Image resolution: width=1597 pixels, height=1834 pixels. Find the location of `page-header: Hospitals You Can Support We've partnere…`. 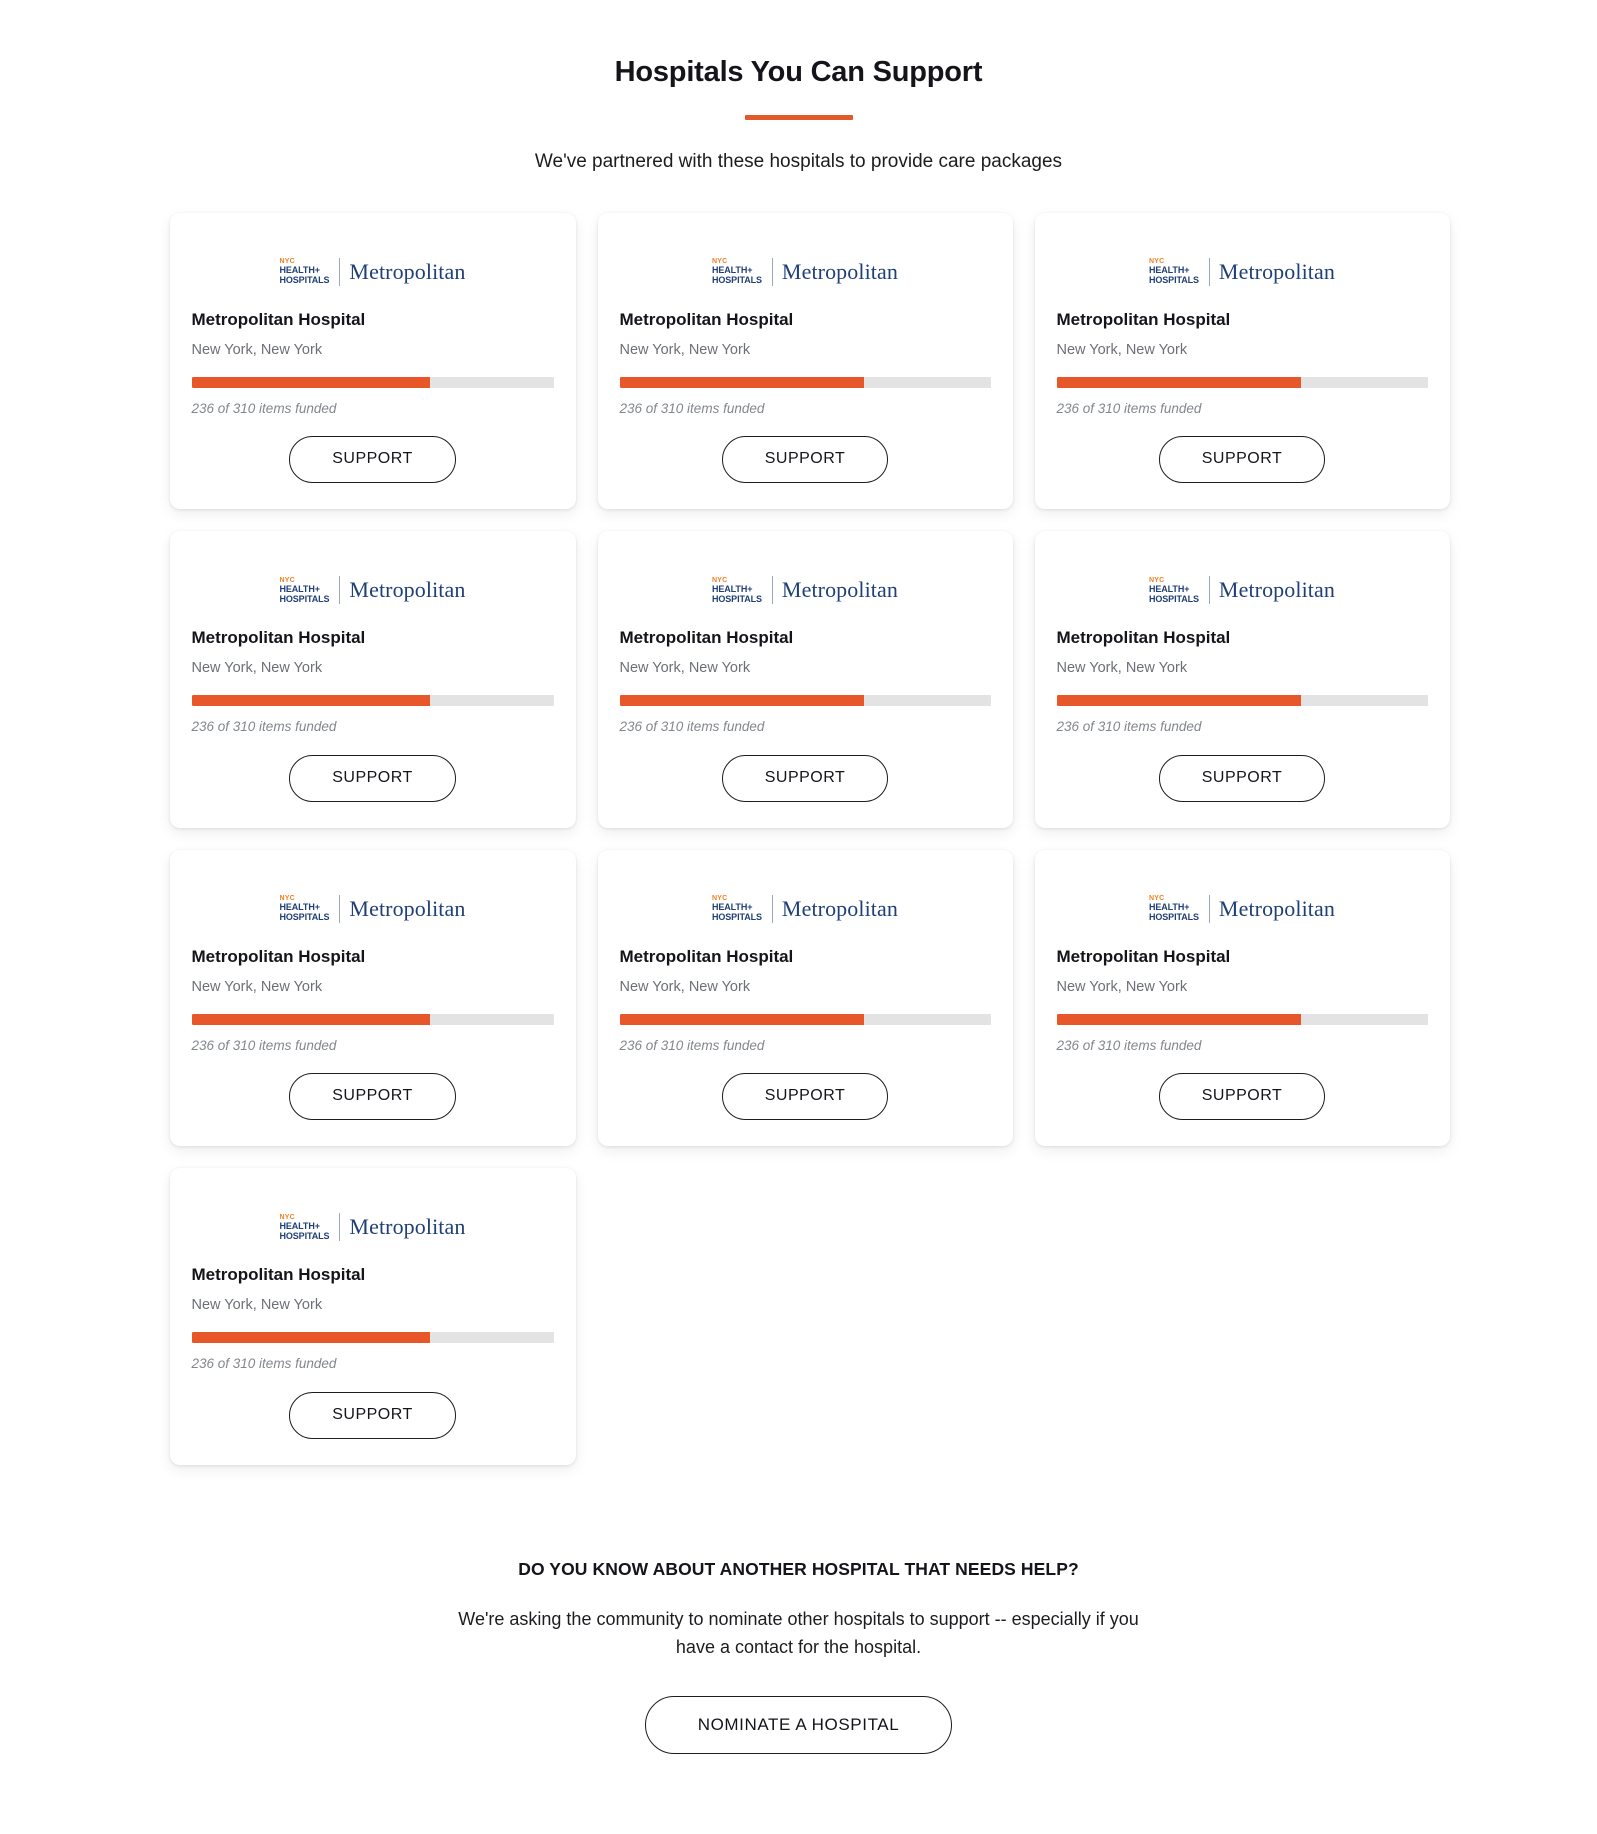

page-header: Hospitals You Can Support We've partnere… is located at coordinates (798, 115).